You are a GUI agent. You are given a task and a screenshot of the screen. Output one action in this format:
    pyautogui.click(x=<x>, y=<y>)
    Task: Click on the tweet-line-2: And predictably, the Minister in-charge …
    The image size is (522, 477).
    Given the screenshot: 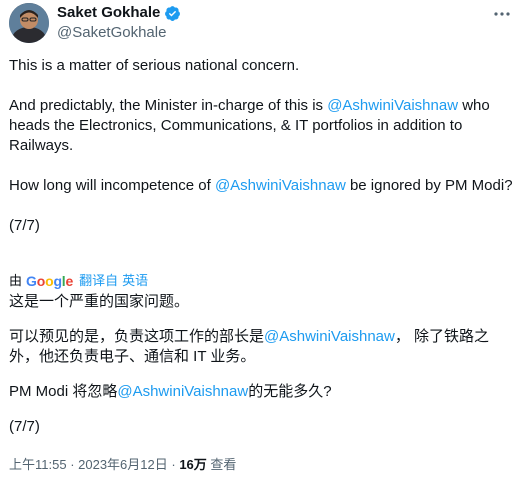 What is the action you would take?
    pyautogui.click(x=262, y=126)
    